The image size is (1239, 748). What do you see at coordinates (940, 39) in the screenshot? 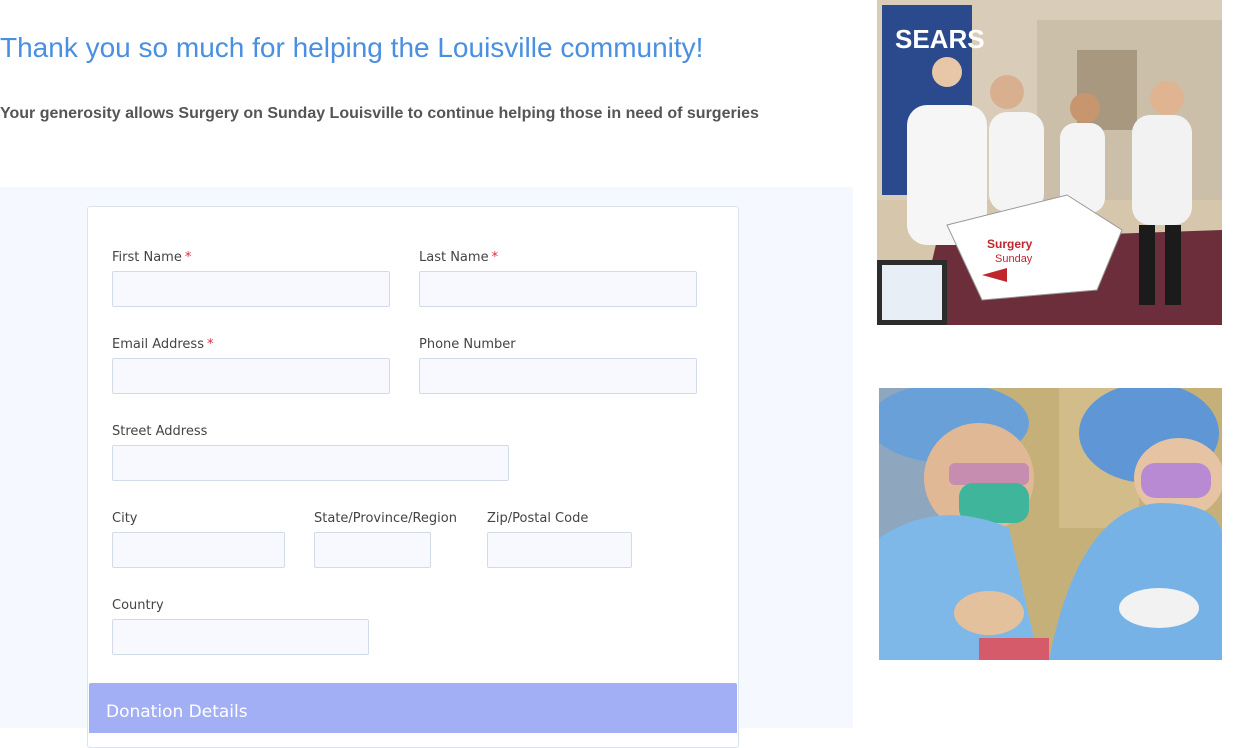
I see `sears-sign-text: SEARS` at bounding box center [940, 39].